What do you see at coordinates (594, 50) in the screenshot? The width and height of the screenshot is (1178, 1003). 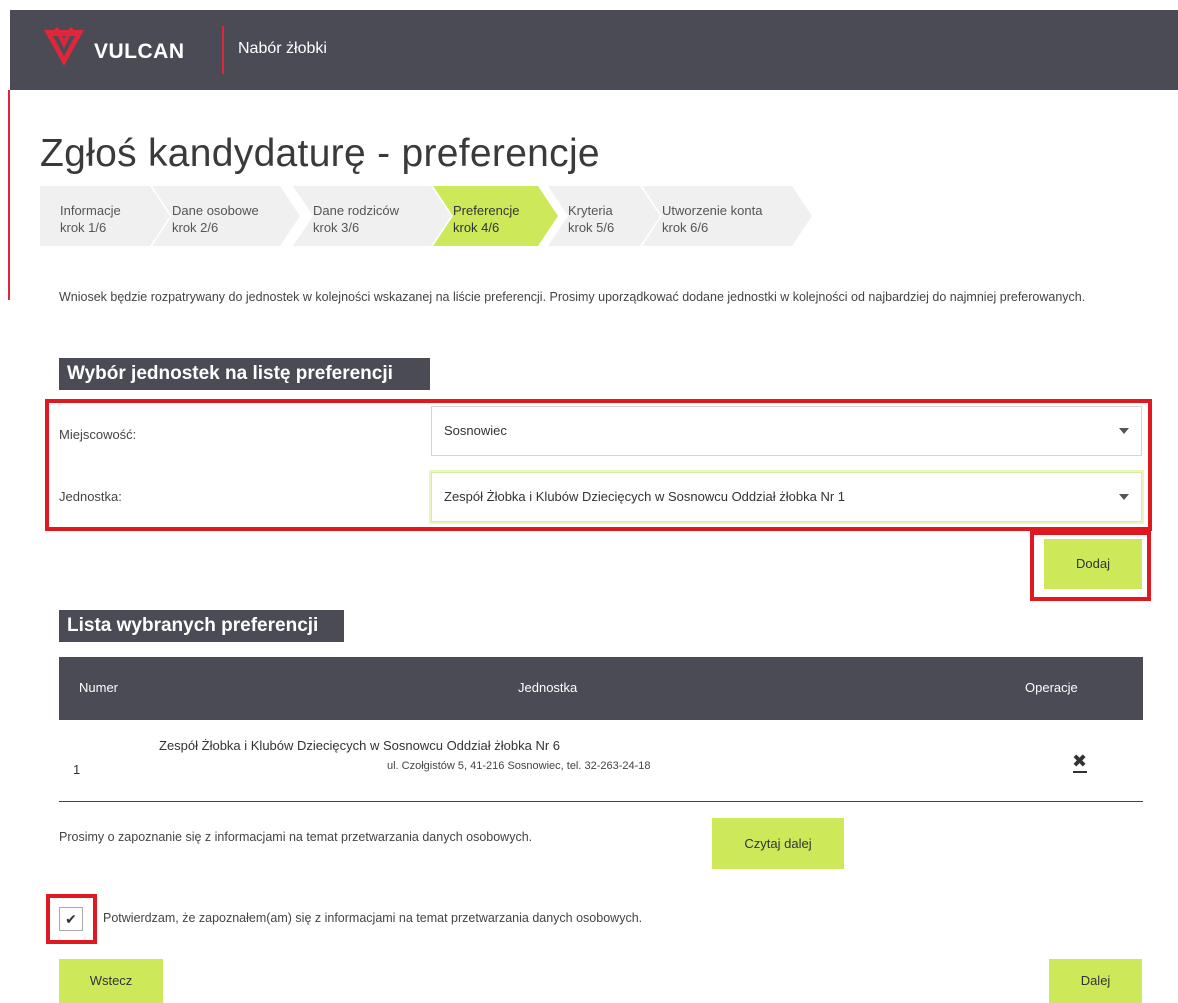 I see `app-header: VULCAN Nabór żłobki` at bounding box center [594, 50].